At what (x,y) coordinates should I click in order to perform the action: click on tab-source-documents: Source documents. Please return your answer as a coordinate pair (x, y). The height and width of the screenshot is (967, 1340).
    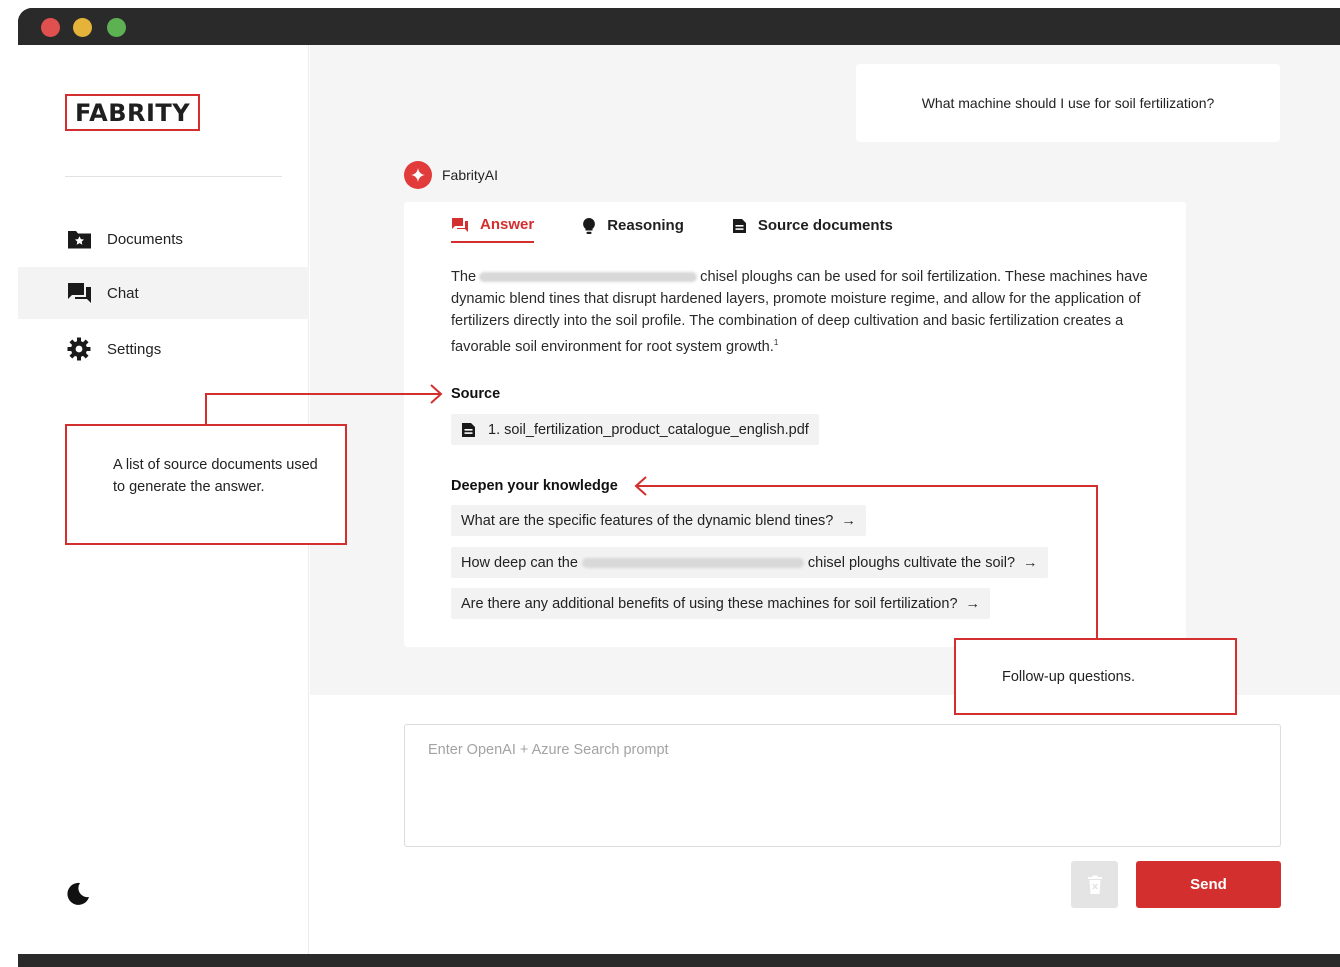
    Looking at the image, I should click on (812, 227).